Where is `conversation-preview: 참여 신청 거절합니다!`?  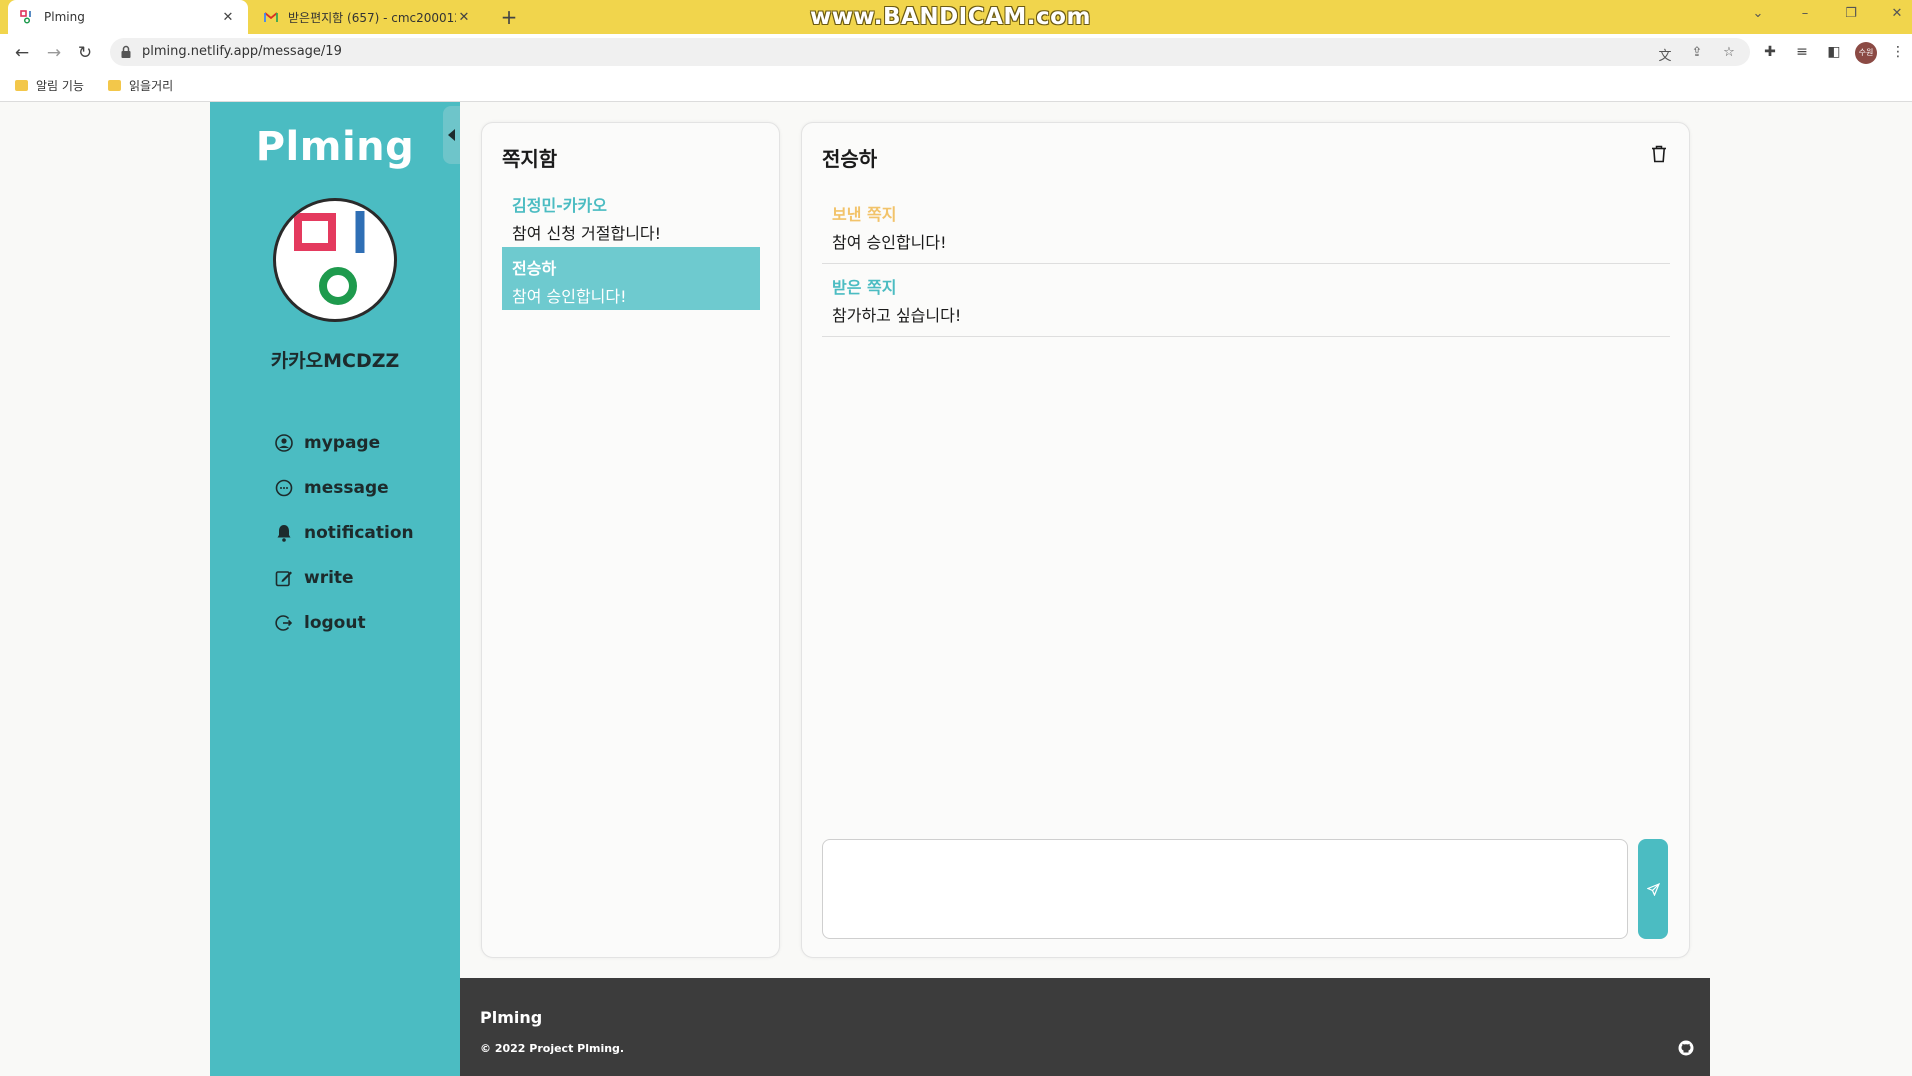 conversation-preview: 참여 신청 거절합니다! is located at coordinates (587, 233).